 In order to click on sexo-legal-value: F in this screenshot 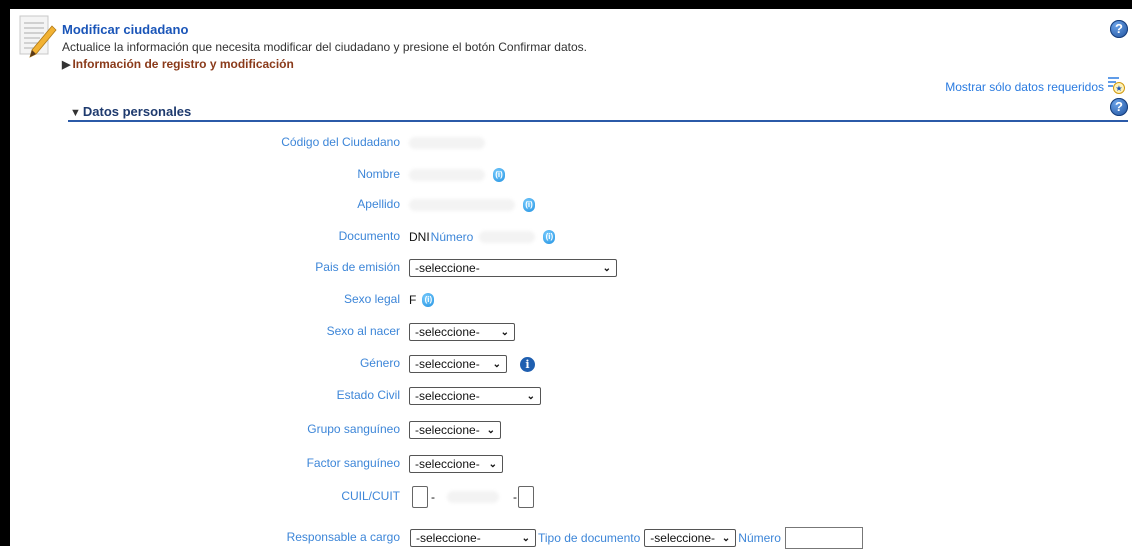, I will do `click(413, 300)`.